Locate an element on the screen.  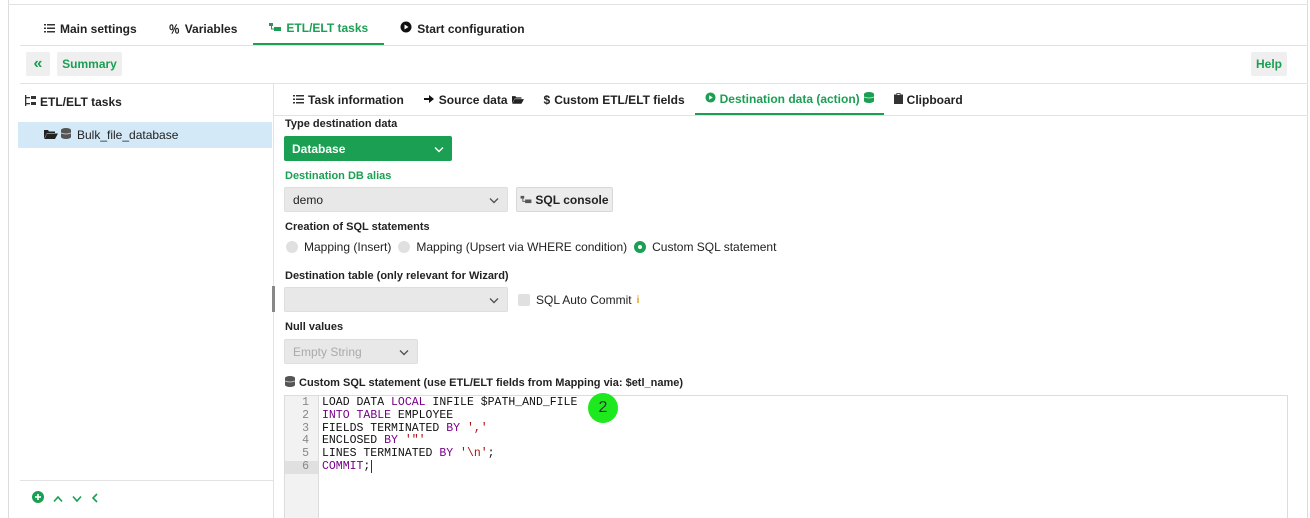
null-values-label: Null values is located at coordinates (314, 327).